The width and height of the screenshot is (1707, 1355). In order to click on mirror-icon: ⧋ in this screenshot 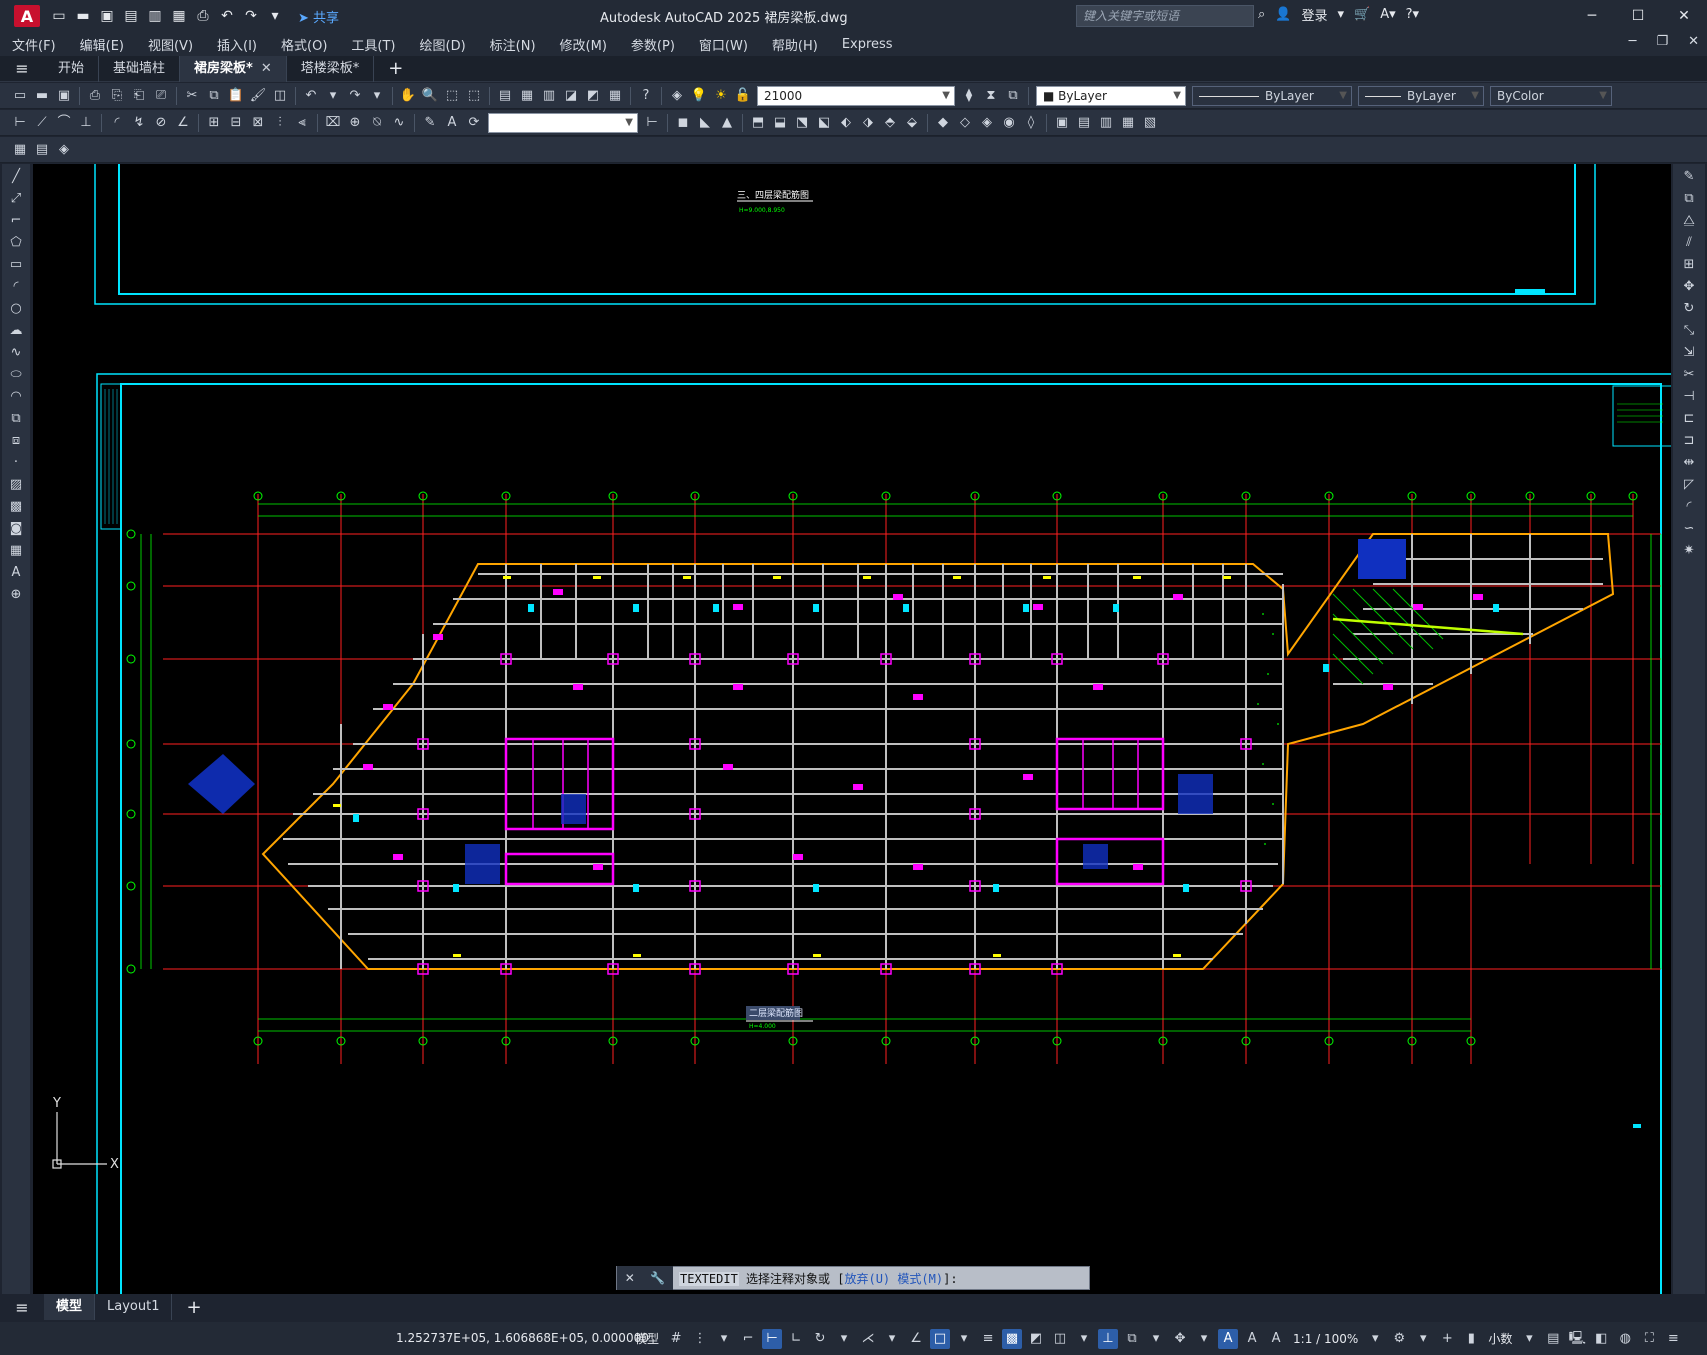, I will do `click(1689, 221)`.